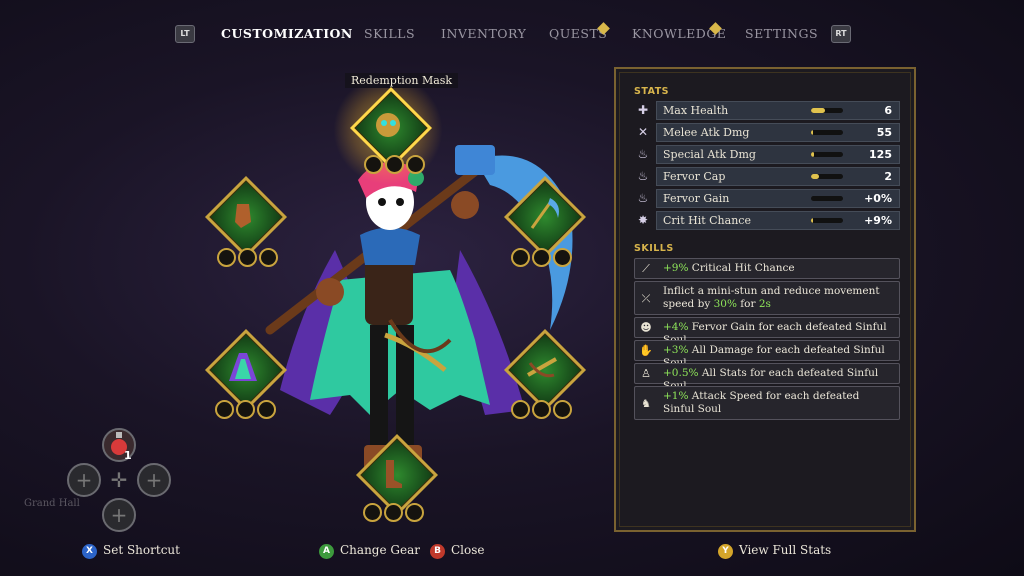  What do you see at coordinates (643, 154) in the screenshot?
I see `special-icon: ♨` at bounding box center [643, 154].